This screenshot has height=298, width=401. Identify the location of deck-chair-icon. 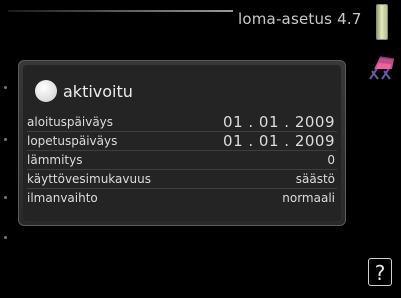
(381, 68).